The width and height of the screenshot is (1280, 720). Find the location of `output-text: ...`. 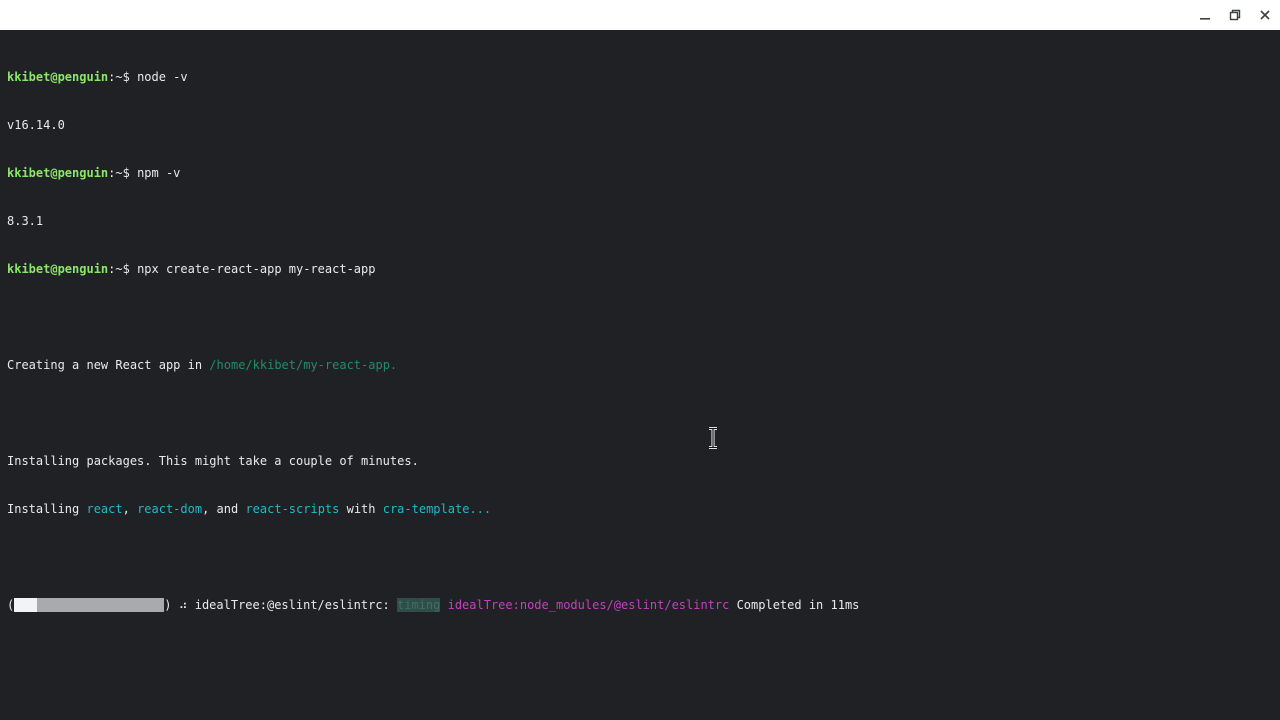

output-text: ... is located at coordinates (480, 509).